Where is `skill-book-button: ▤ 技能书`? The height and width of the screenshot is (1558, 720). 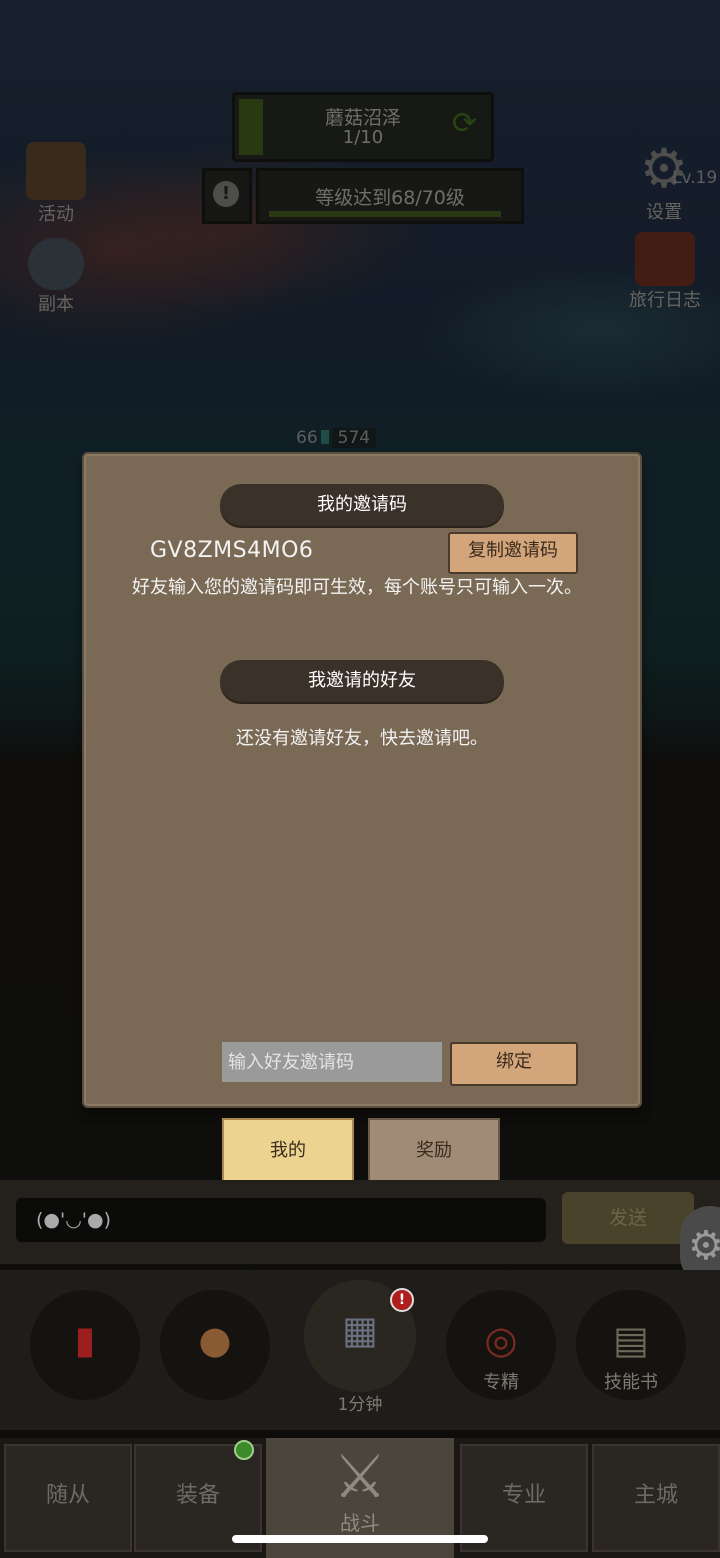
skill-book-button: ▤ 技能书 is located at coordinates (631, 1345).